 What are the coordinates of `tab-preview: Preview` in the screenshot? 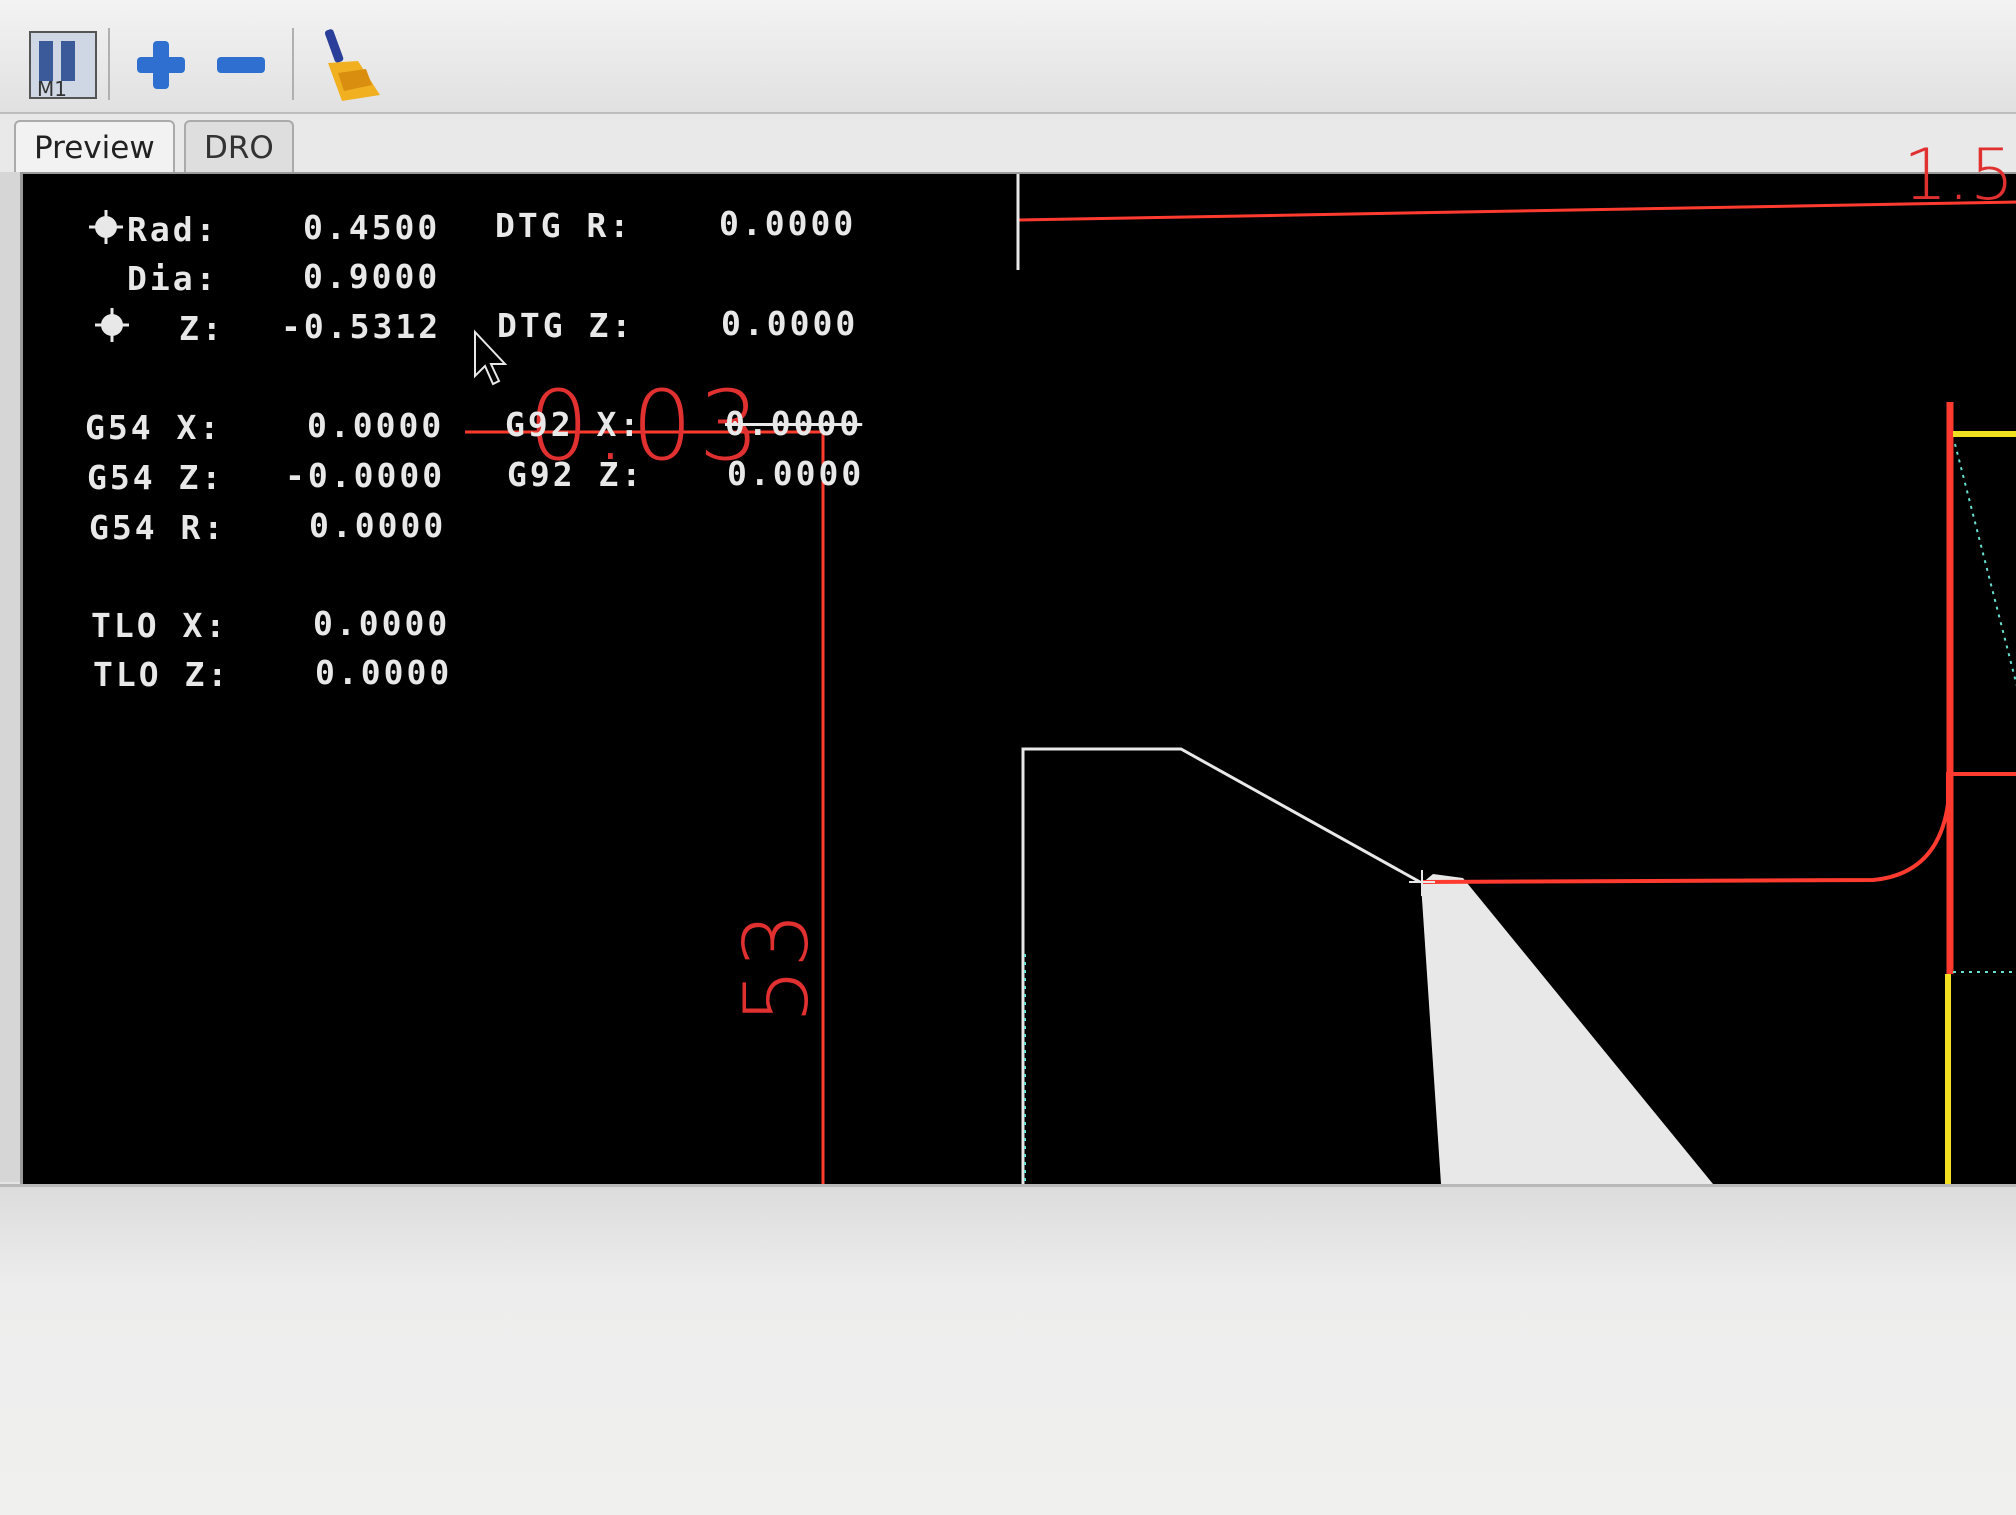 It's located at (94, 147).